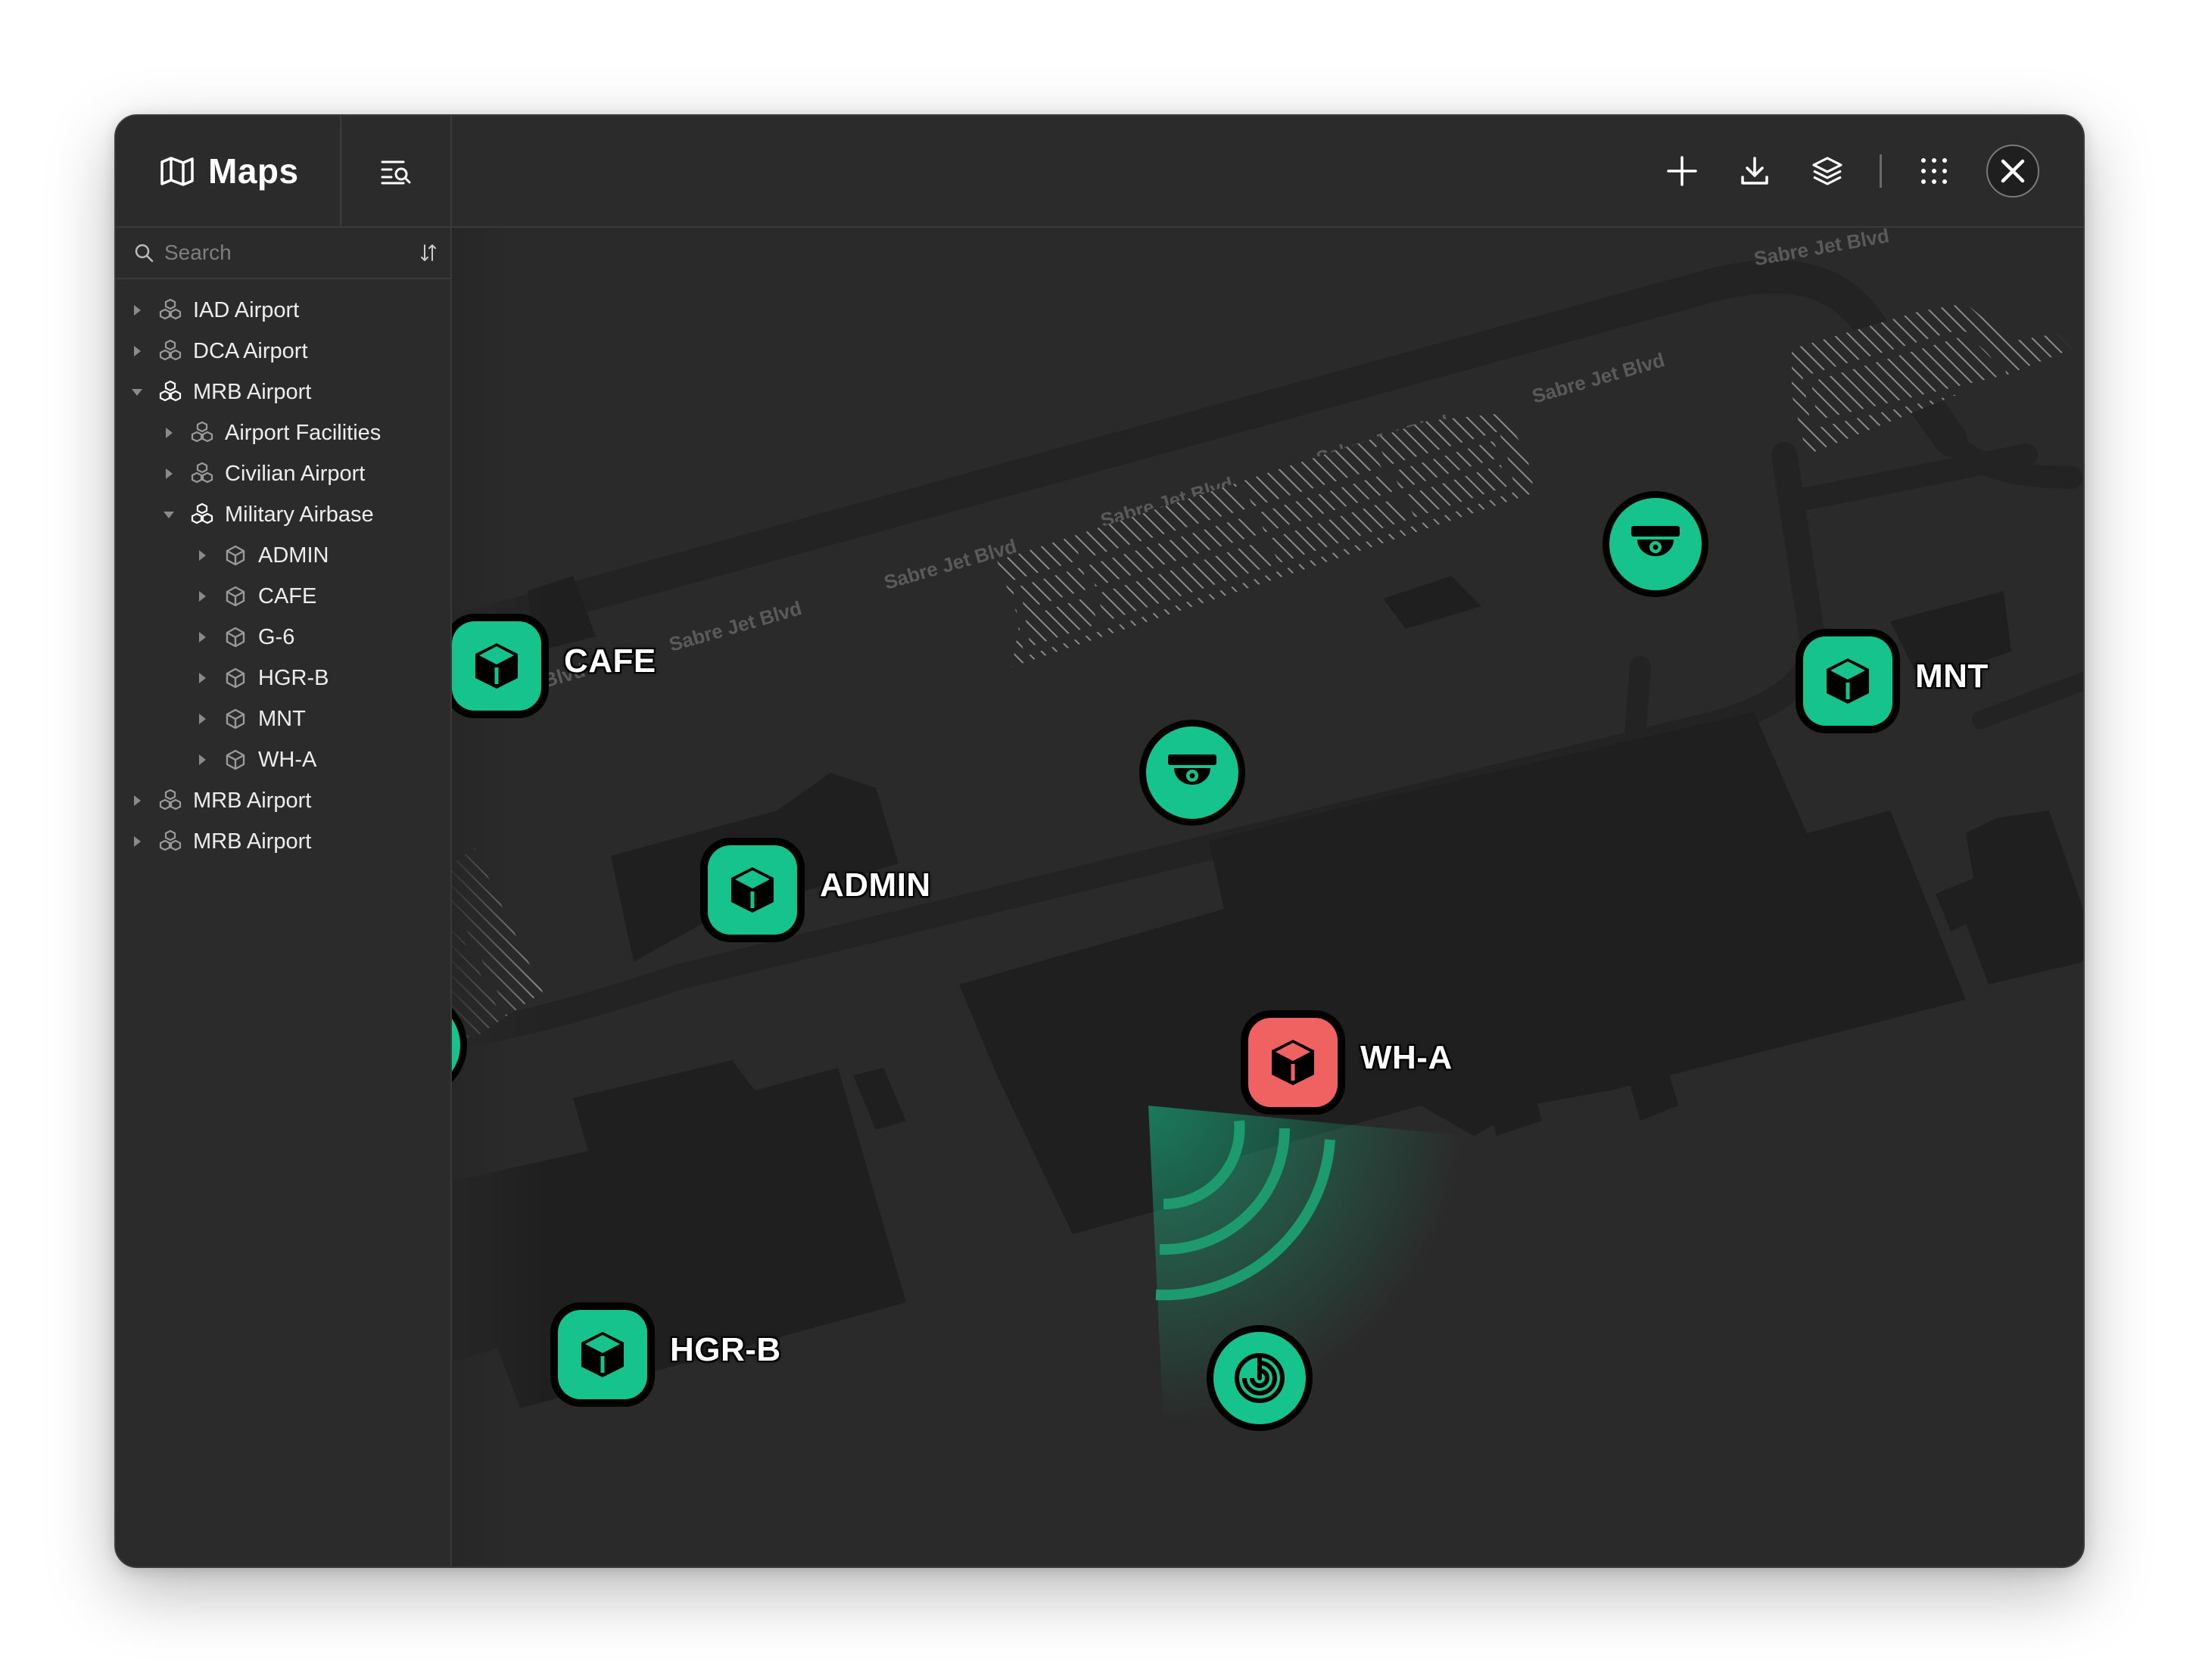  I want to click on filter-search-button, so click(397, 171).